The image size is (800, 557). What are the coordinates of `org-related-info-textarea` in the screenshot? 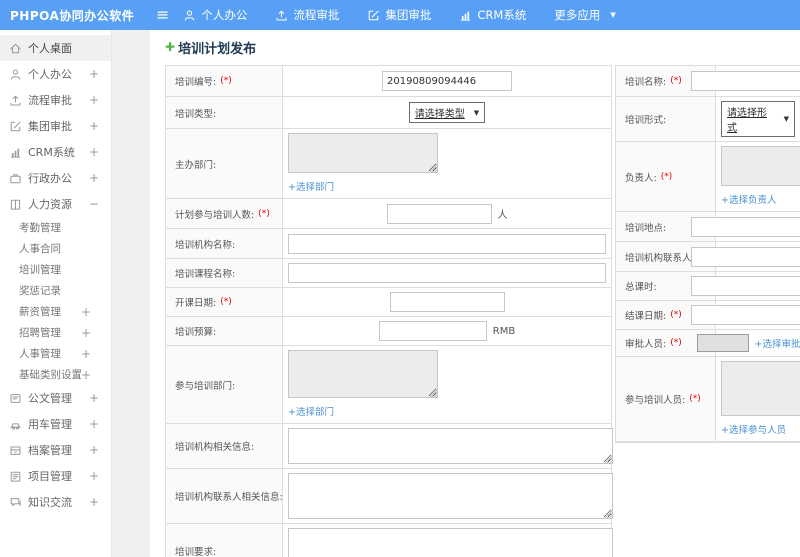 It's located at (450, 446).